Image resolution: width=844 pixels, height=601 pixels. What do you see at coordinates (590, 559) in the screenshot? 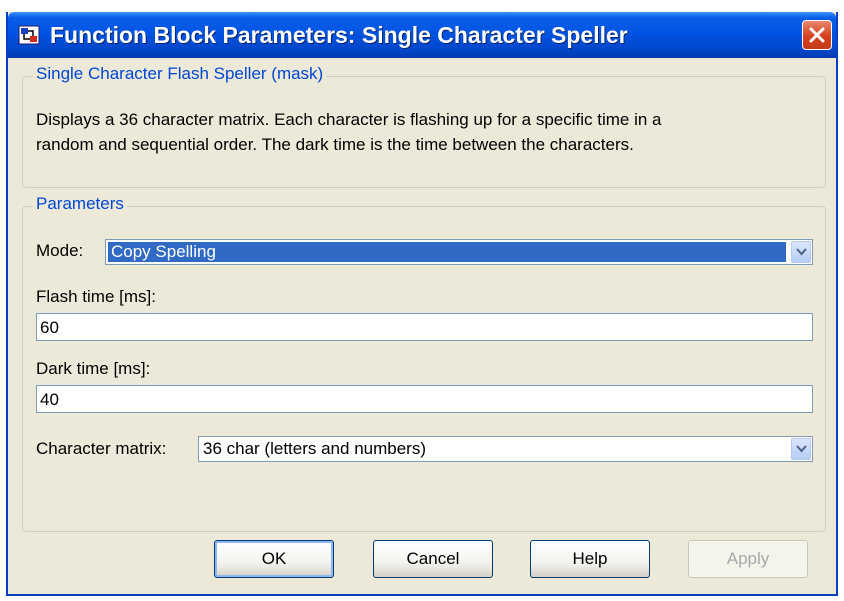
I see `help-button: Help` at bounding box center [590, 559].